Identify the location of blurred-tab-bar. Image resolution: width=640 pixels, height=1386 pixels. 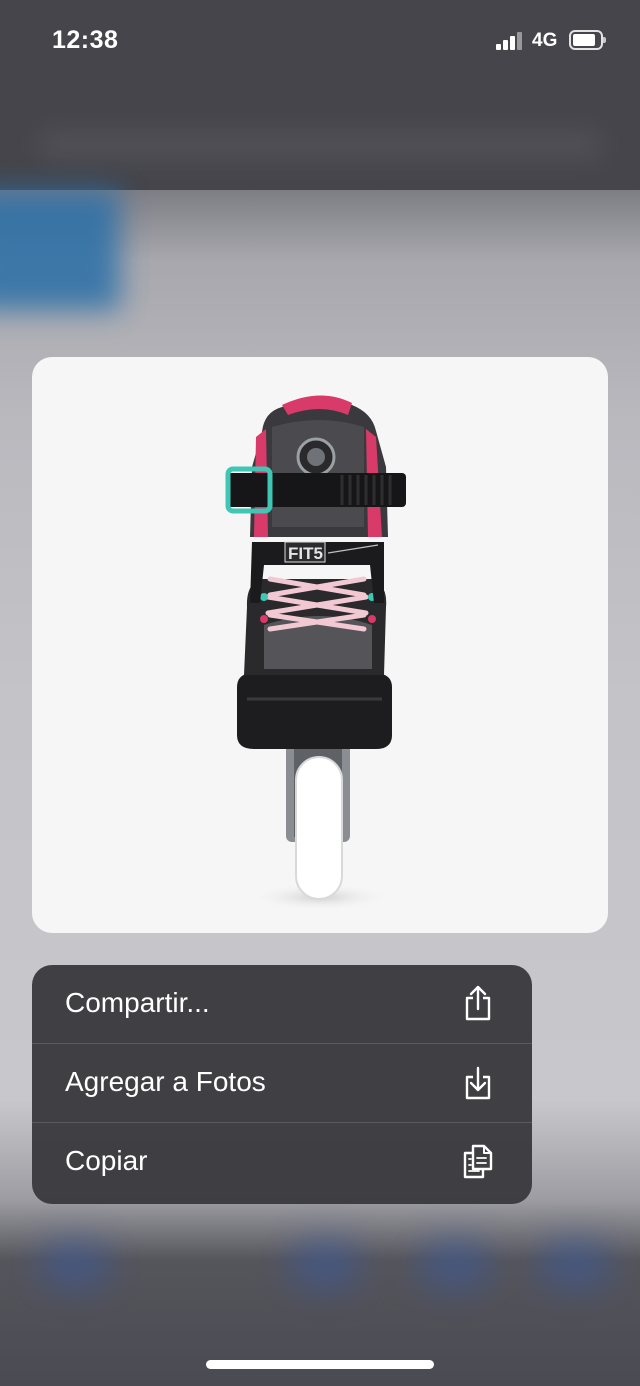
(320, 1270).